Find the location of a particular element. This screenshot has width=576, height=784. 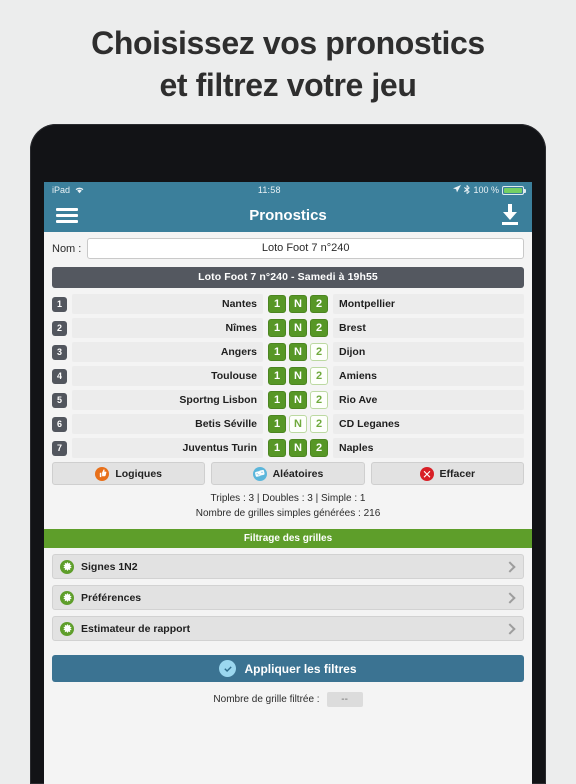

match-number-badge: 4 is located at coordinates (59, 376).